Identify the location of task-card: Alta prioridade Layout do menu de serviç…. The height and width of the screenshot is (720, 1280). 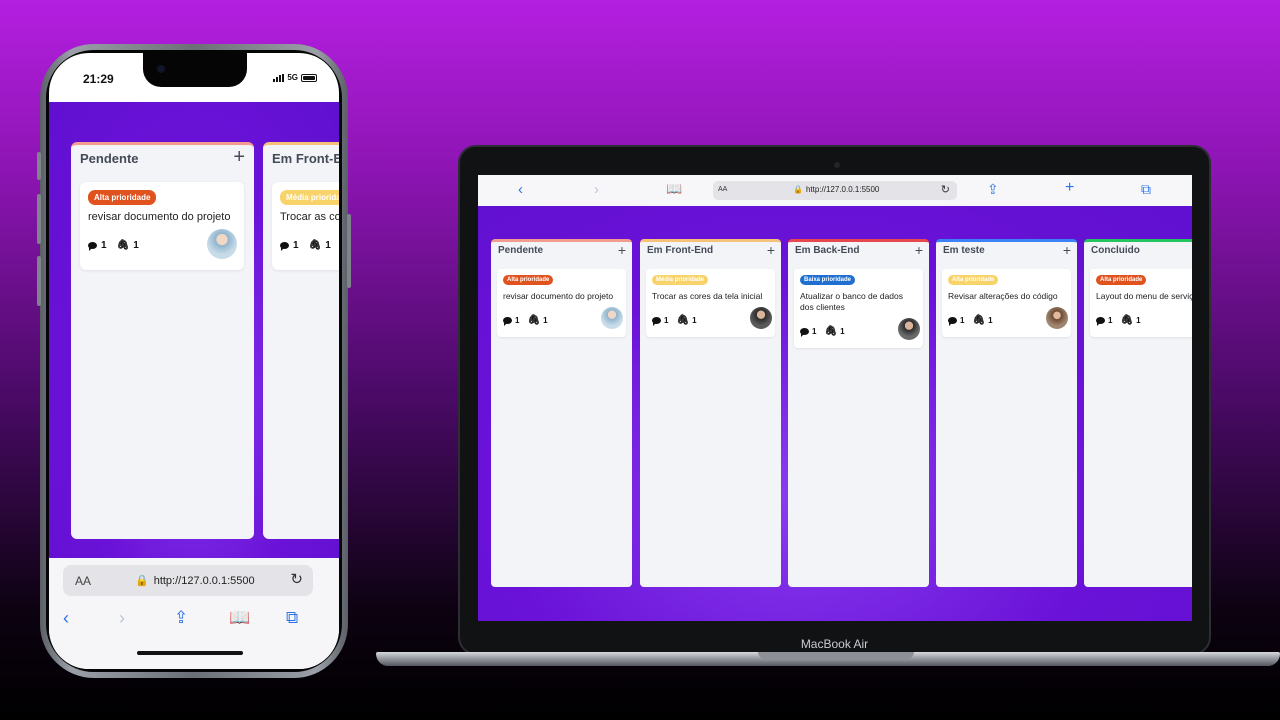
(1141, 303).